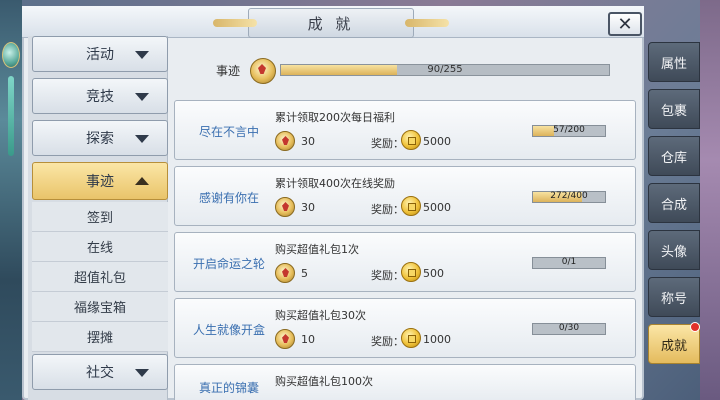  What do you see at coordinates (11, 200) in the screenshot?
I see `left-decoration` at bounding box center [11, 200].